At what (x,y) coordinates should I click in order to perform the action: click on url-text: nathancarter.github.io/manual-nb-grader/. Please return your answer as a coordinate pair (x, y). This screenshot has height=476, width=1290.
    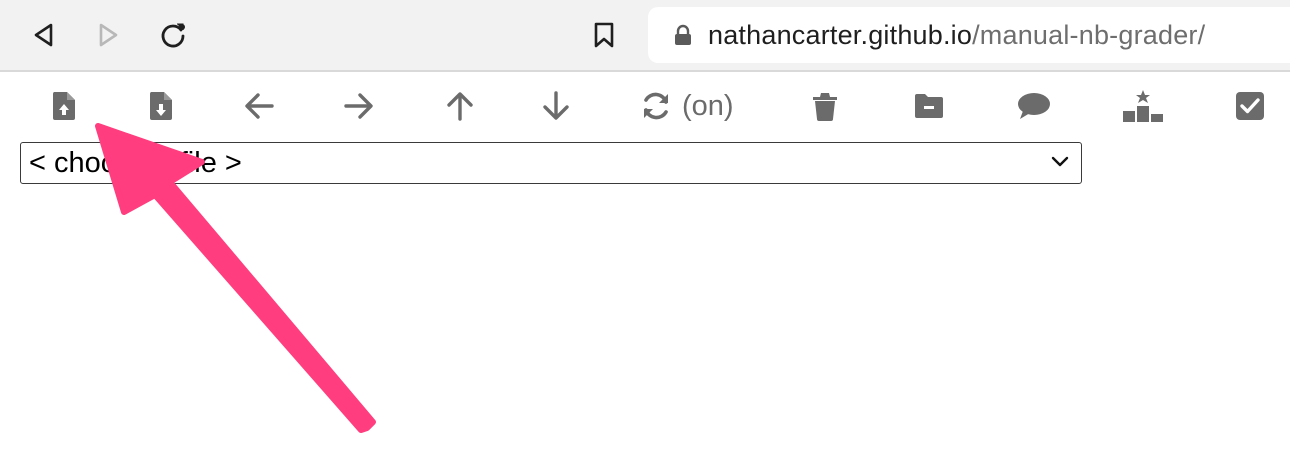
    Looking at the image, I should click on (956, 35).